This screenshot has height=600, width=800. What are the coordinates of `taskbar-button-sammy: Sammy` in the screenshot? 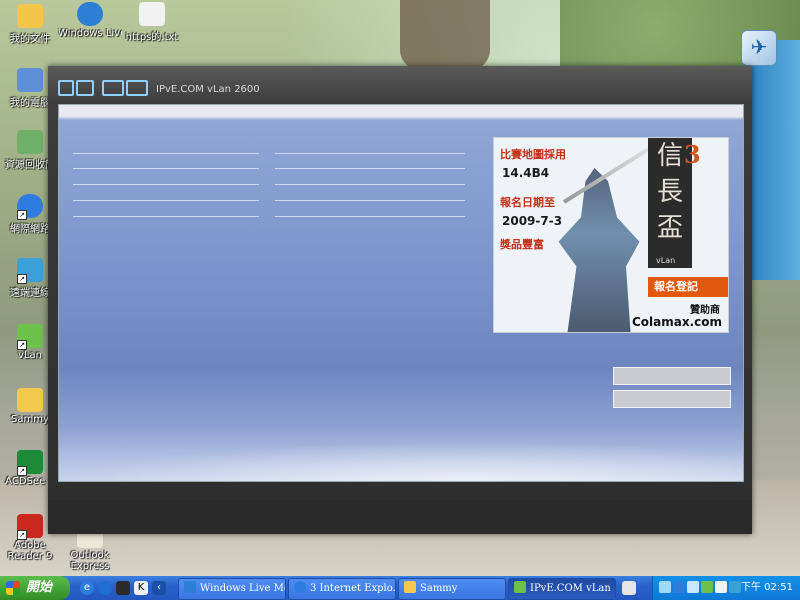 It's located at (452, 589).